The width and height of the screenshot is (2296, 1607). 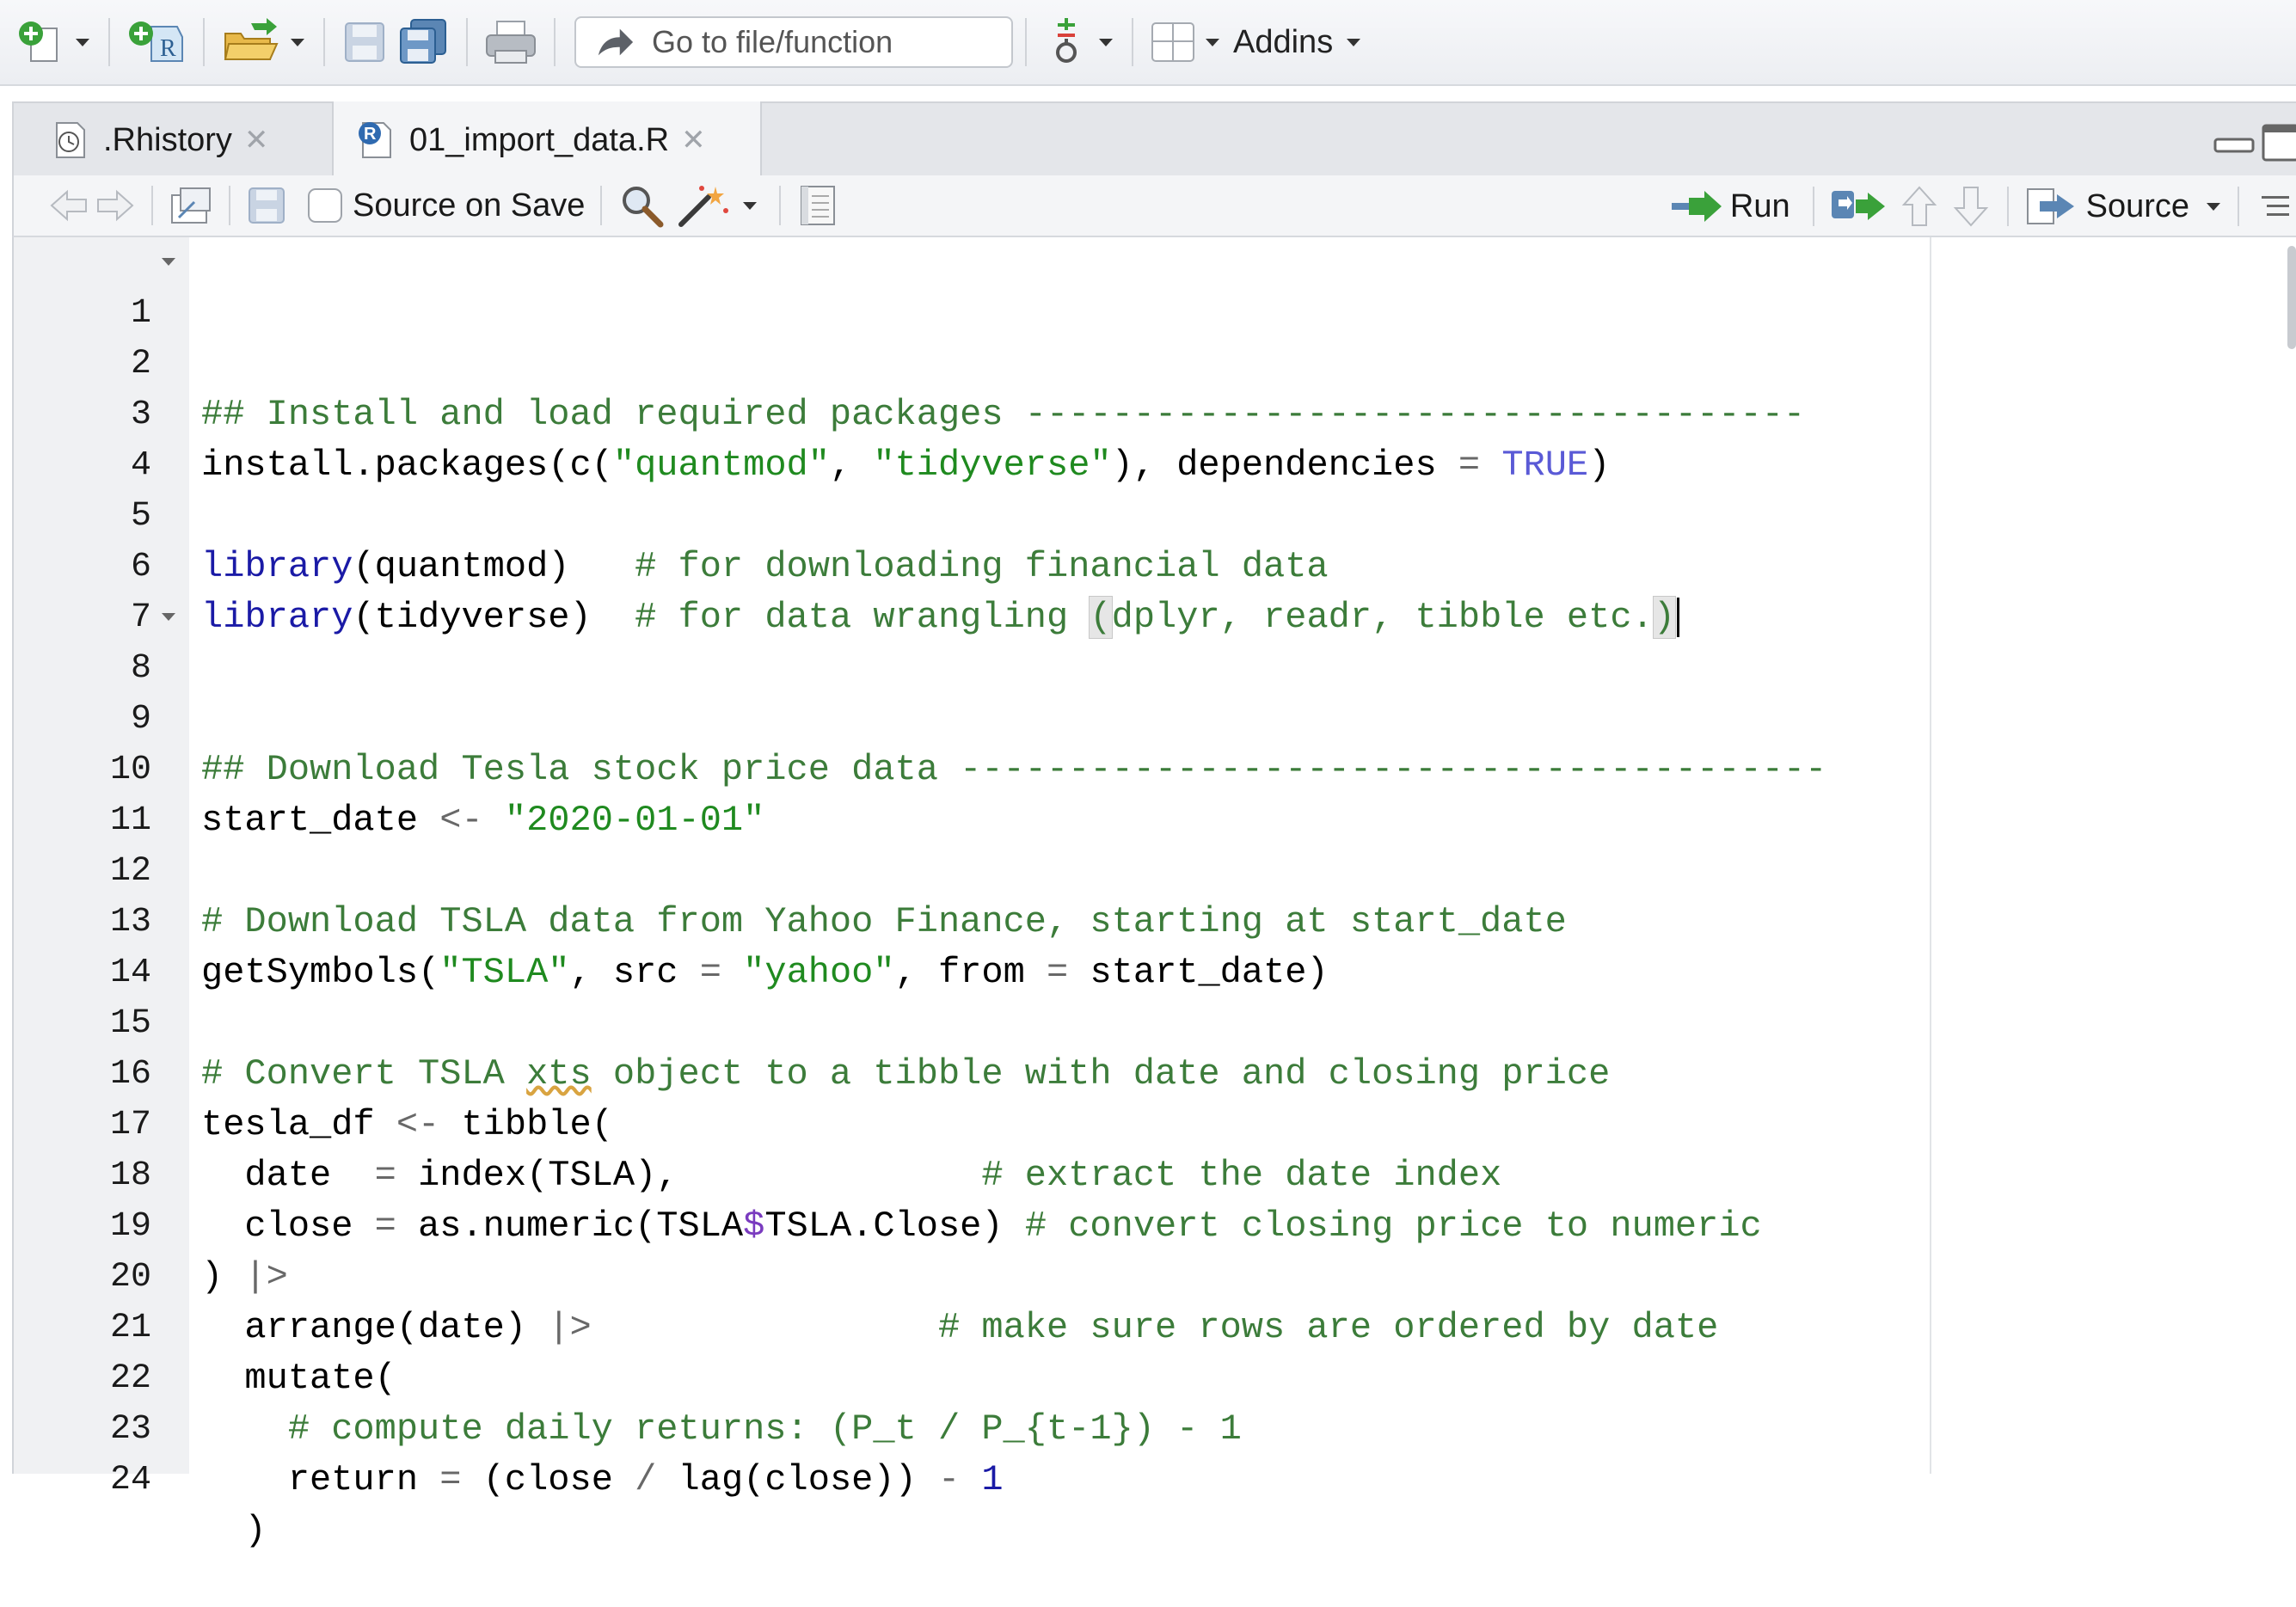 I want to click on go-to-previous-section-button, so click(x=1920, y=206).